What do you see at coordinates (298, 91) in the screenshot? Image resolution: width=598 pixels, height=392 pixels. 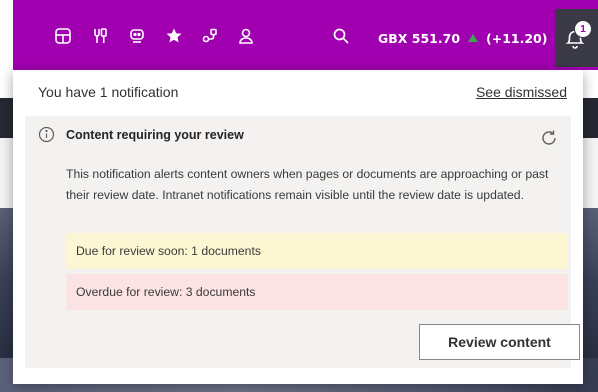 I see `notification-panel-header: You have 1 notification See dismissed` at bounding box center [298, 91].